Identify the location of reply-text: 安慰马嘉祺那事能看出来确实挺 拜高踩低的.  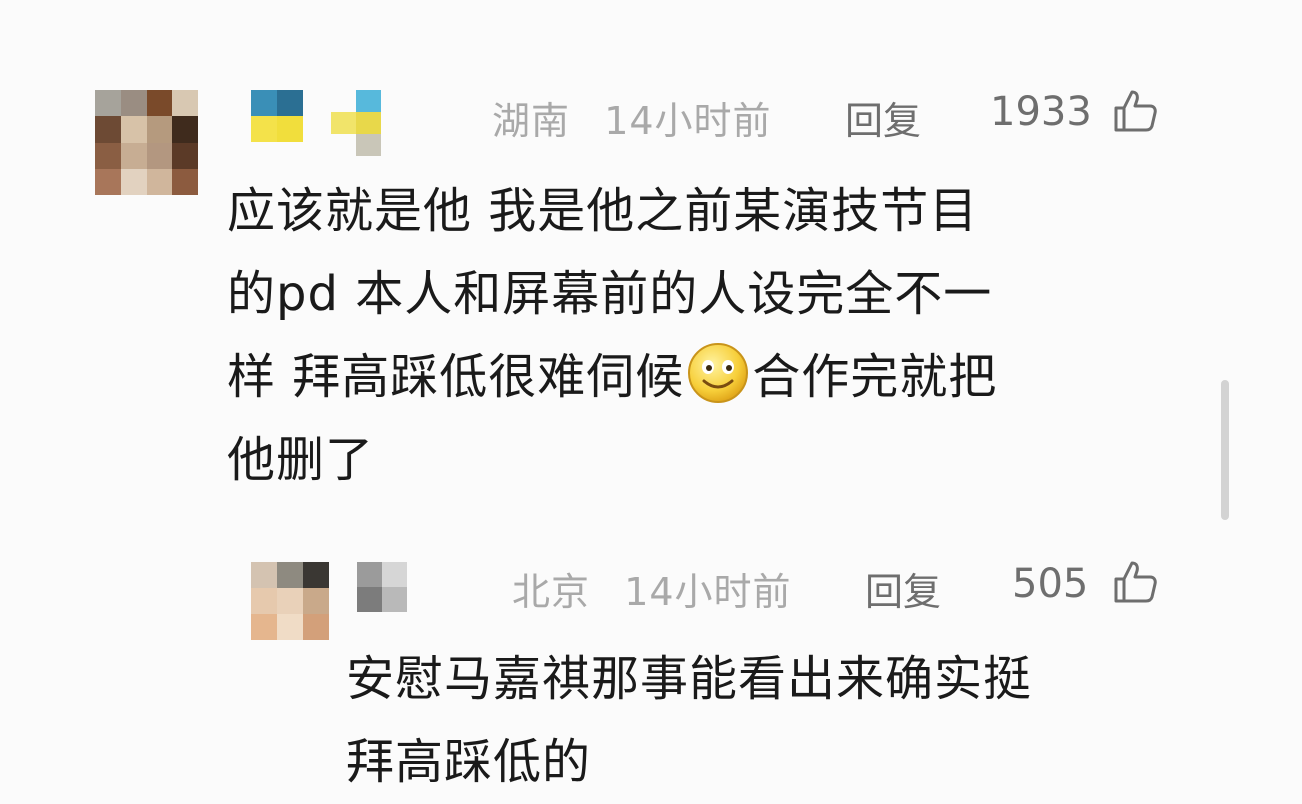
(771, 721).